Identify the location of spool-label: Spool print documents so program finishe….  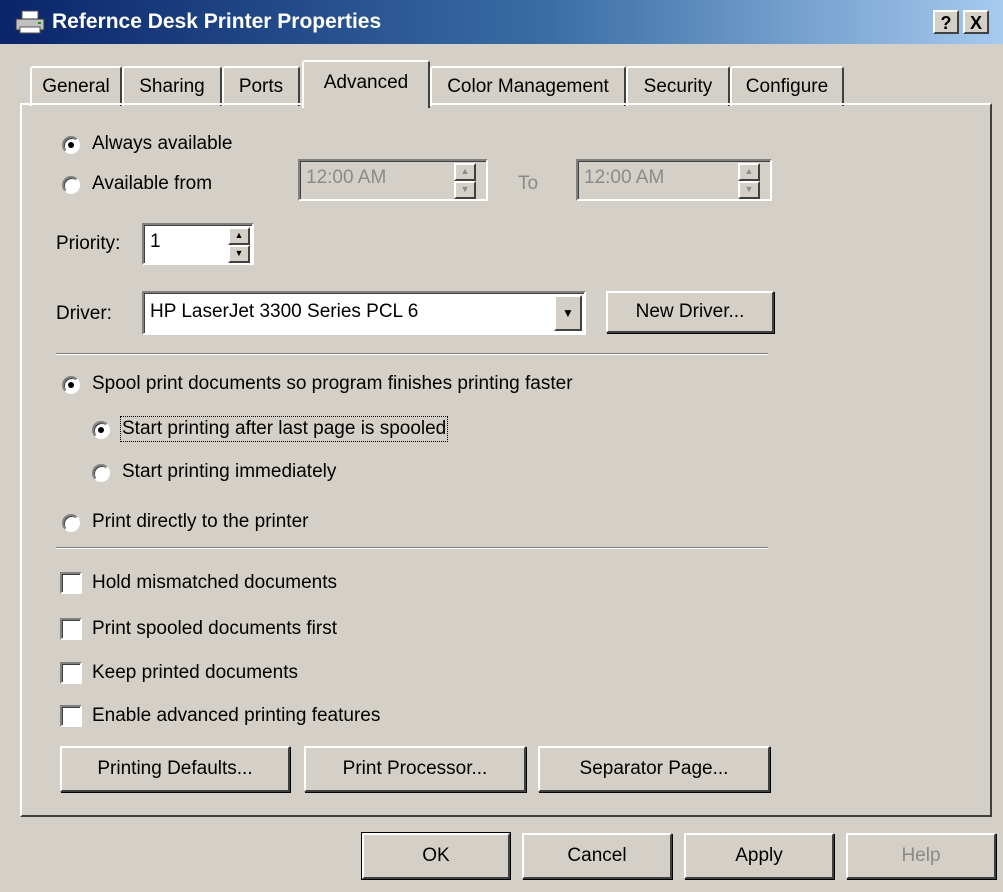
(332, 383).